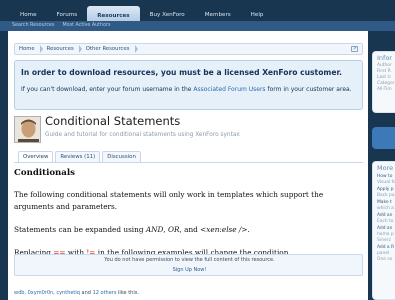 Image resolution: width=395 pixels, height=300 pixels. Describe the element at coordinates (113, 121) in the screenshot. I see `resource-title: Conditional Statements` at that location.